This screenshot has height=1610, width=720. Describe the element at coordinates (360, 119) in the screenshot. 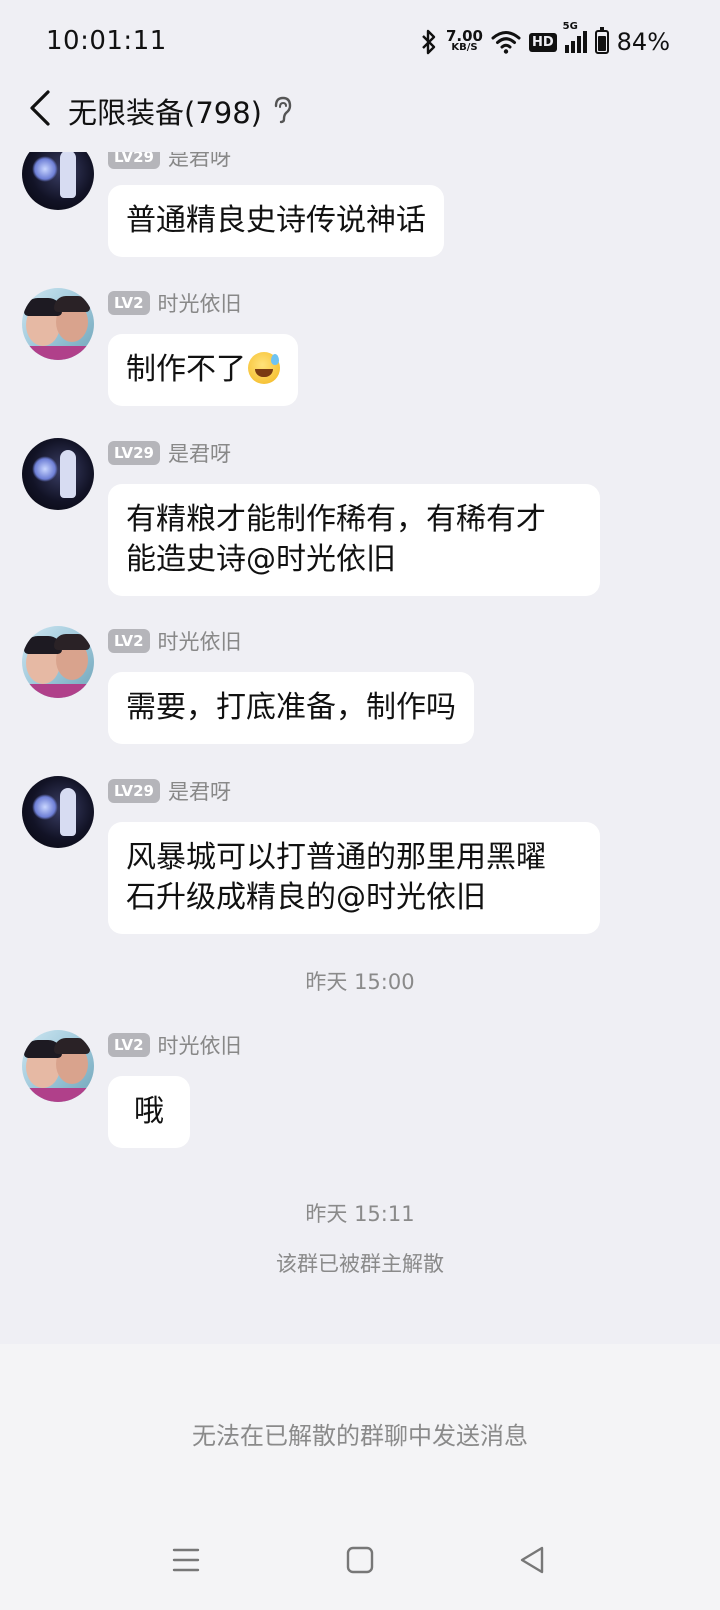

I see `chat-header: 无限装备(798)` at that location.